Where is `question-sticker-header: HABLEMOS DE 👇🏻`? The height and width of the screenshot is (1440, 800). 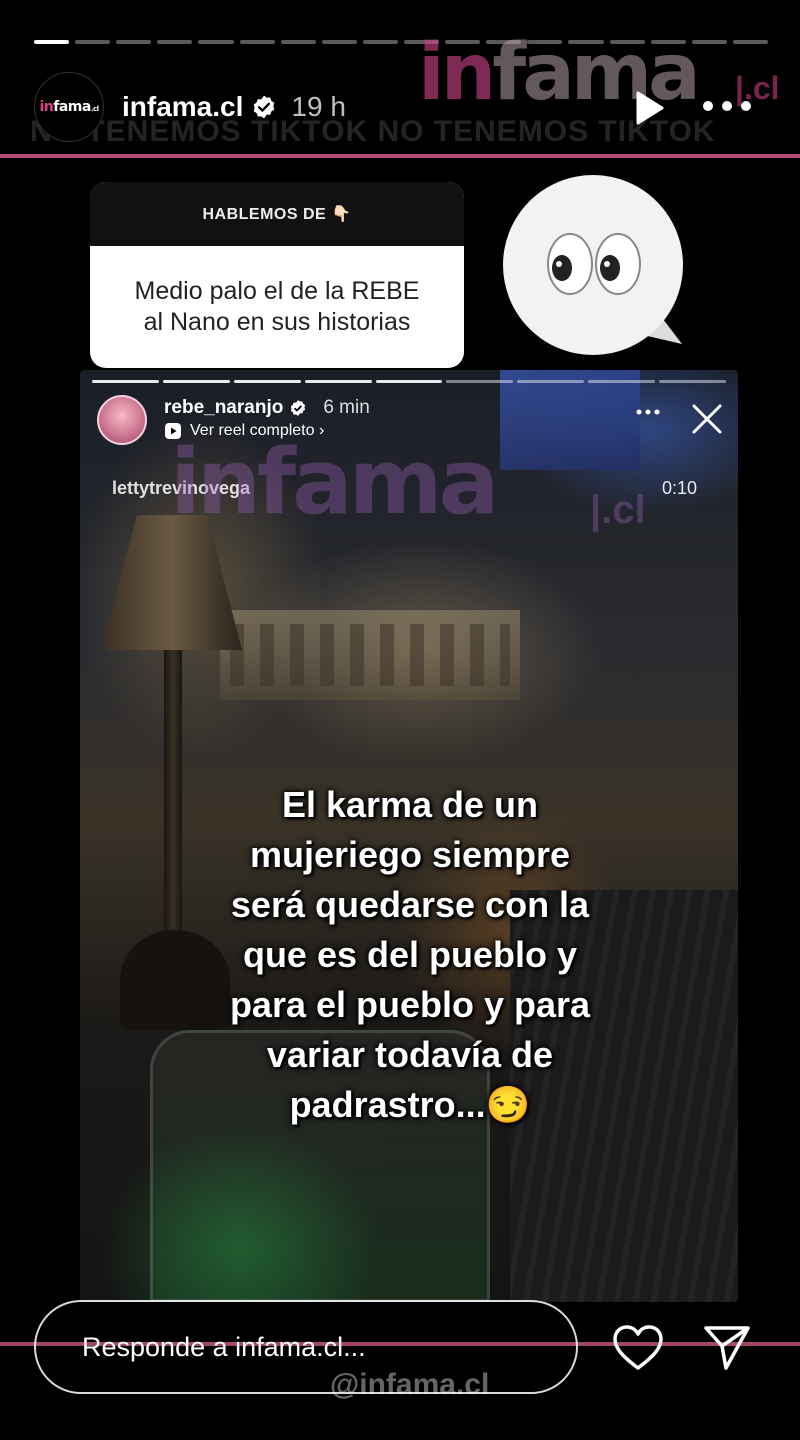 question-sticker-header: HABLEMOS DE 👇🏻 is located at coordinates (277, 214).